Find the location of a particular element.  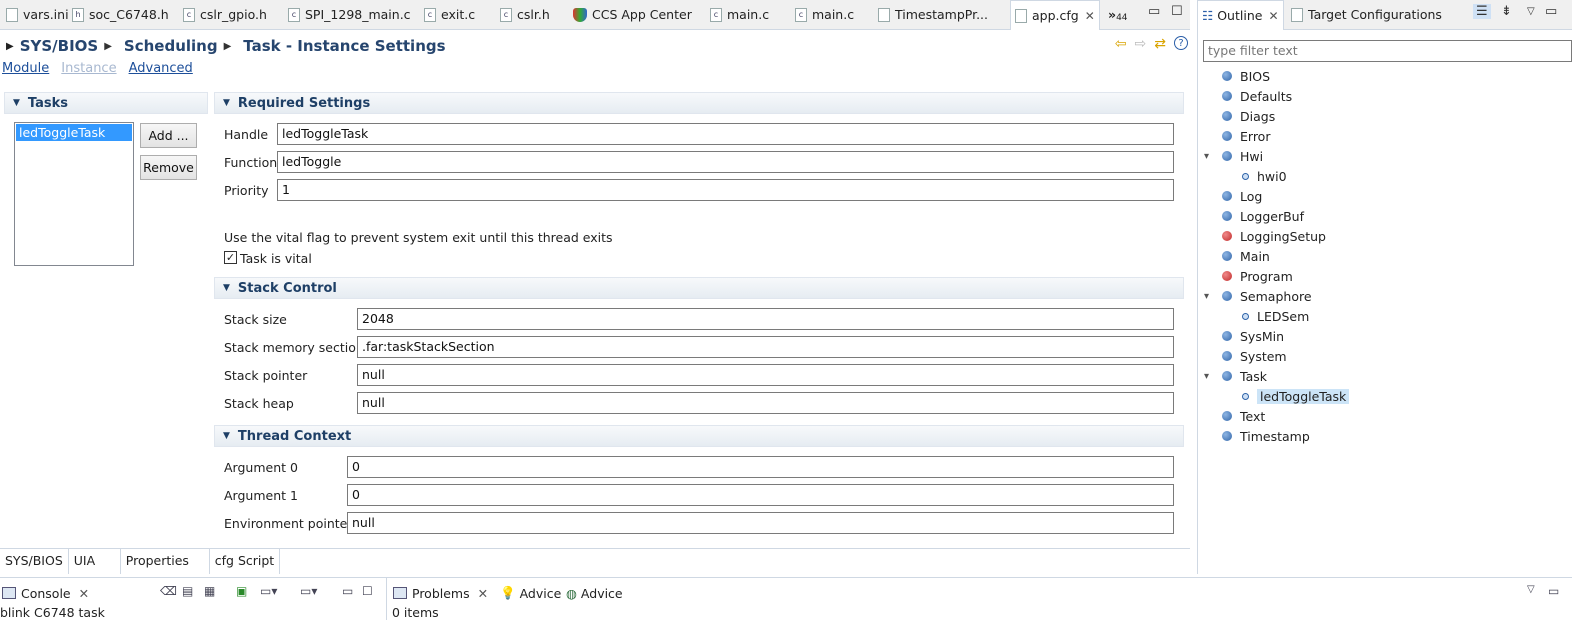

tree-item-loggerbuf: LoggerBuf is located at coordinates (1252, 216).